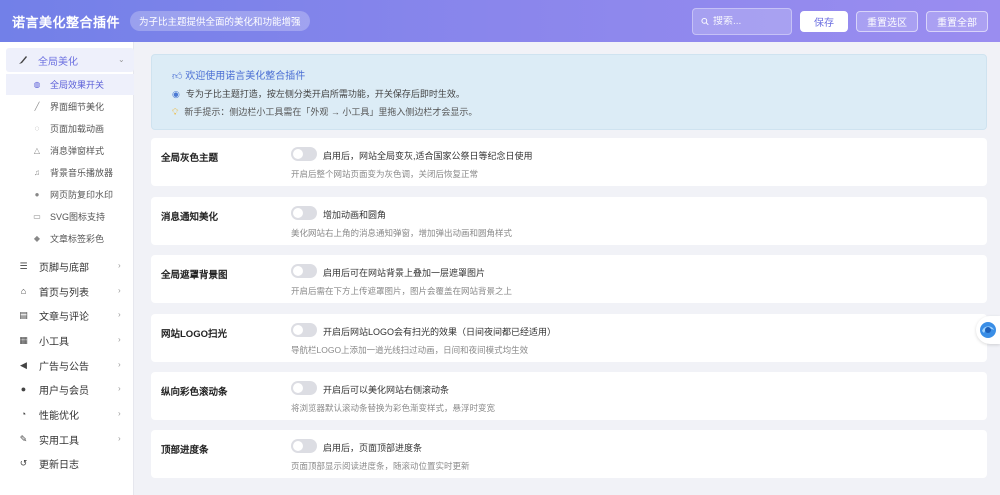  What do you see at coordinates (194, 392) in the screenshot?
I see `setting-name: 纵向彩色滚动条` at bounding box center [194, 392].